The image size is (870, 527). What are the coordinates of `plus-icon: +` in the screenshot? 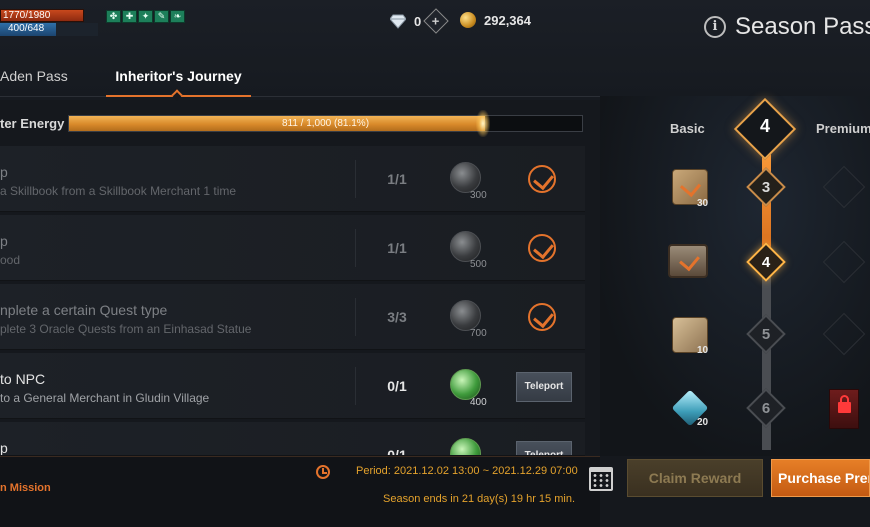 It's located at (436, 21).